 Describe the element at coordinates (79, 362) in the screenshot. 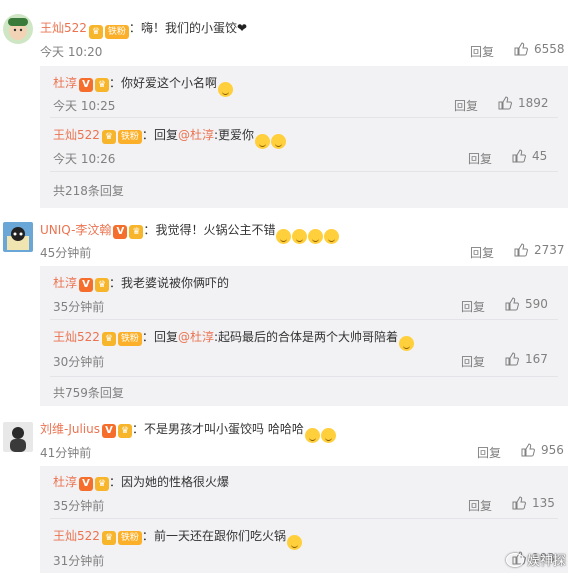

I see `reply-time: 30分钟前` at that location.